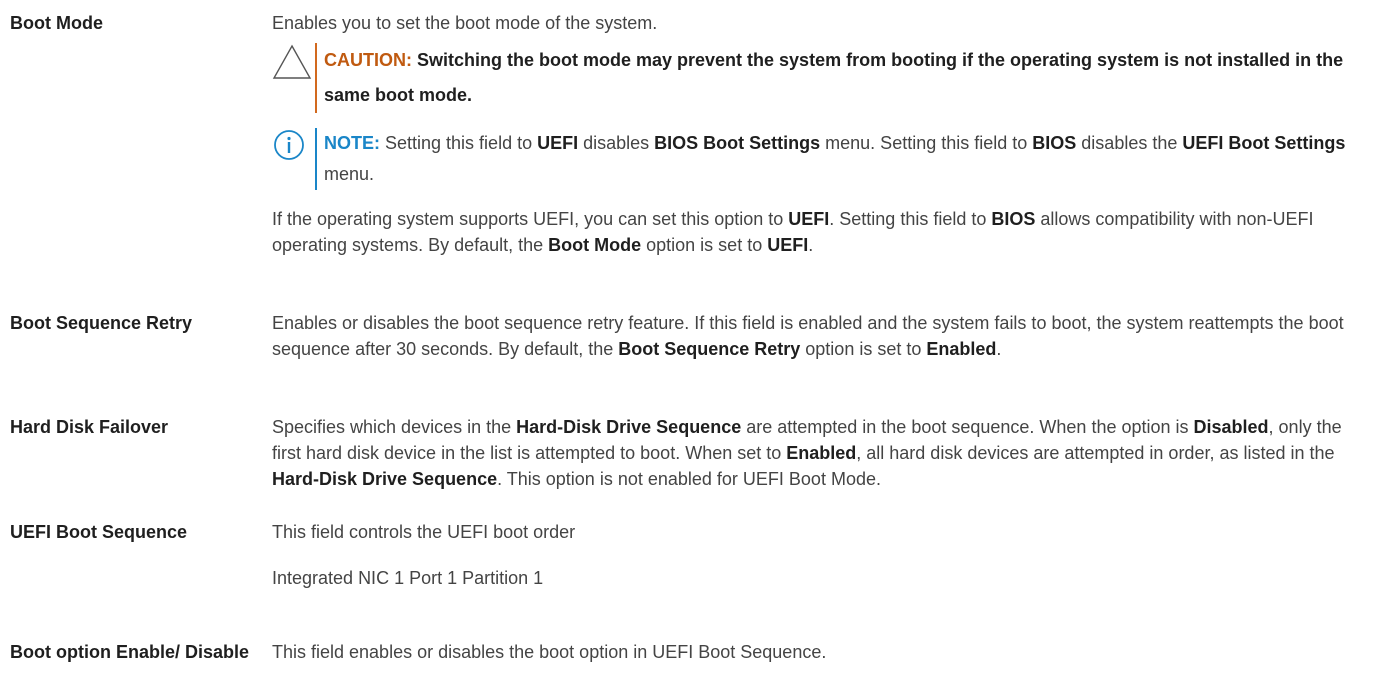 The image size is (1380, 691). I want to click on failover-desc-bold-2: Disabled, so click(1231, 427).